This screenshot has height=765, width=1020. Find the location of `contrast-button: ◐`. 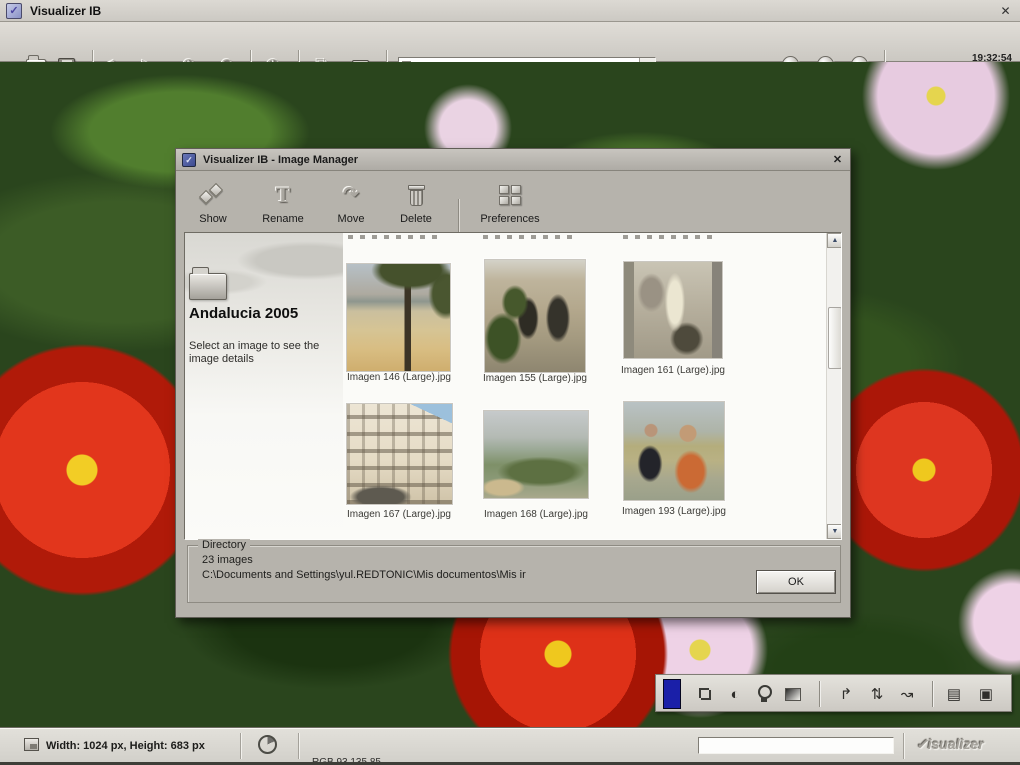

contrast-button: ◐ is located at coordinates (735, 694).